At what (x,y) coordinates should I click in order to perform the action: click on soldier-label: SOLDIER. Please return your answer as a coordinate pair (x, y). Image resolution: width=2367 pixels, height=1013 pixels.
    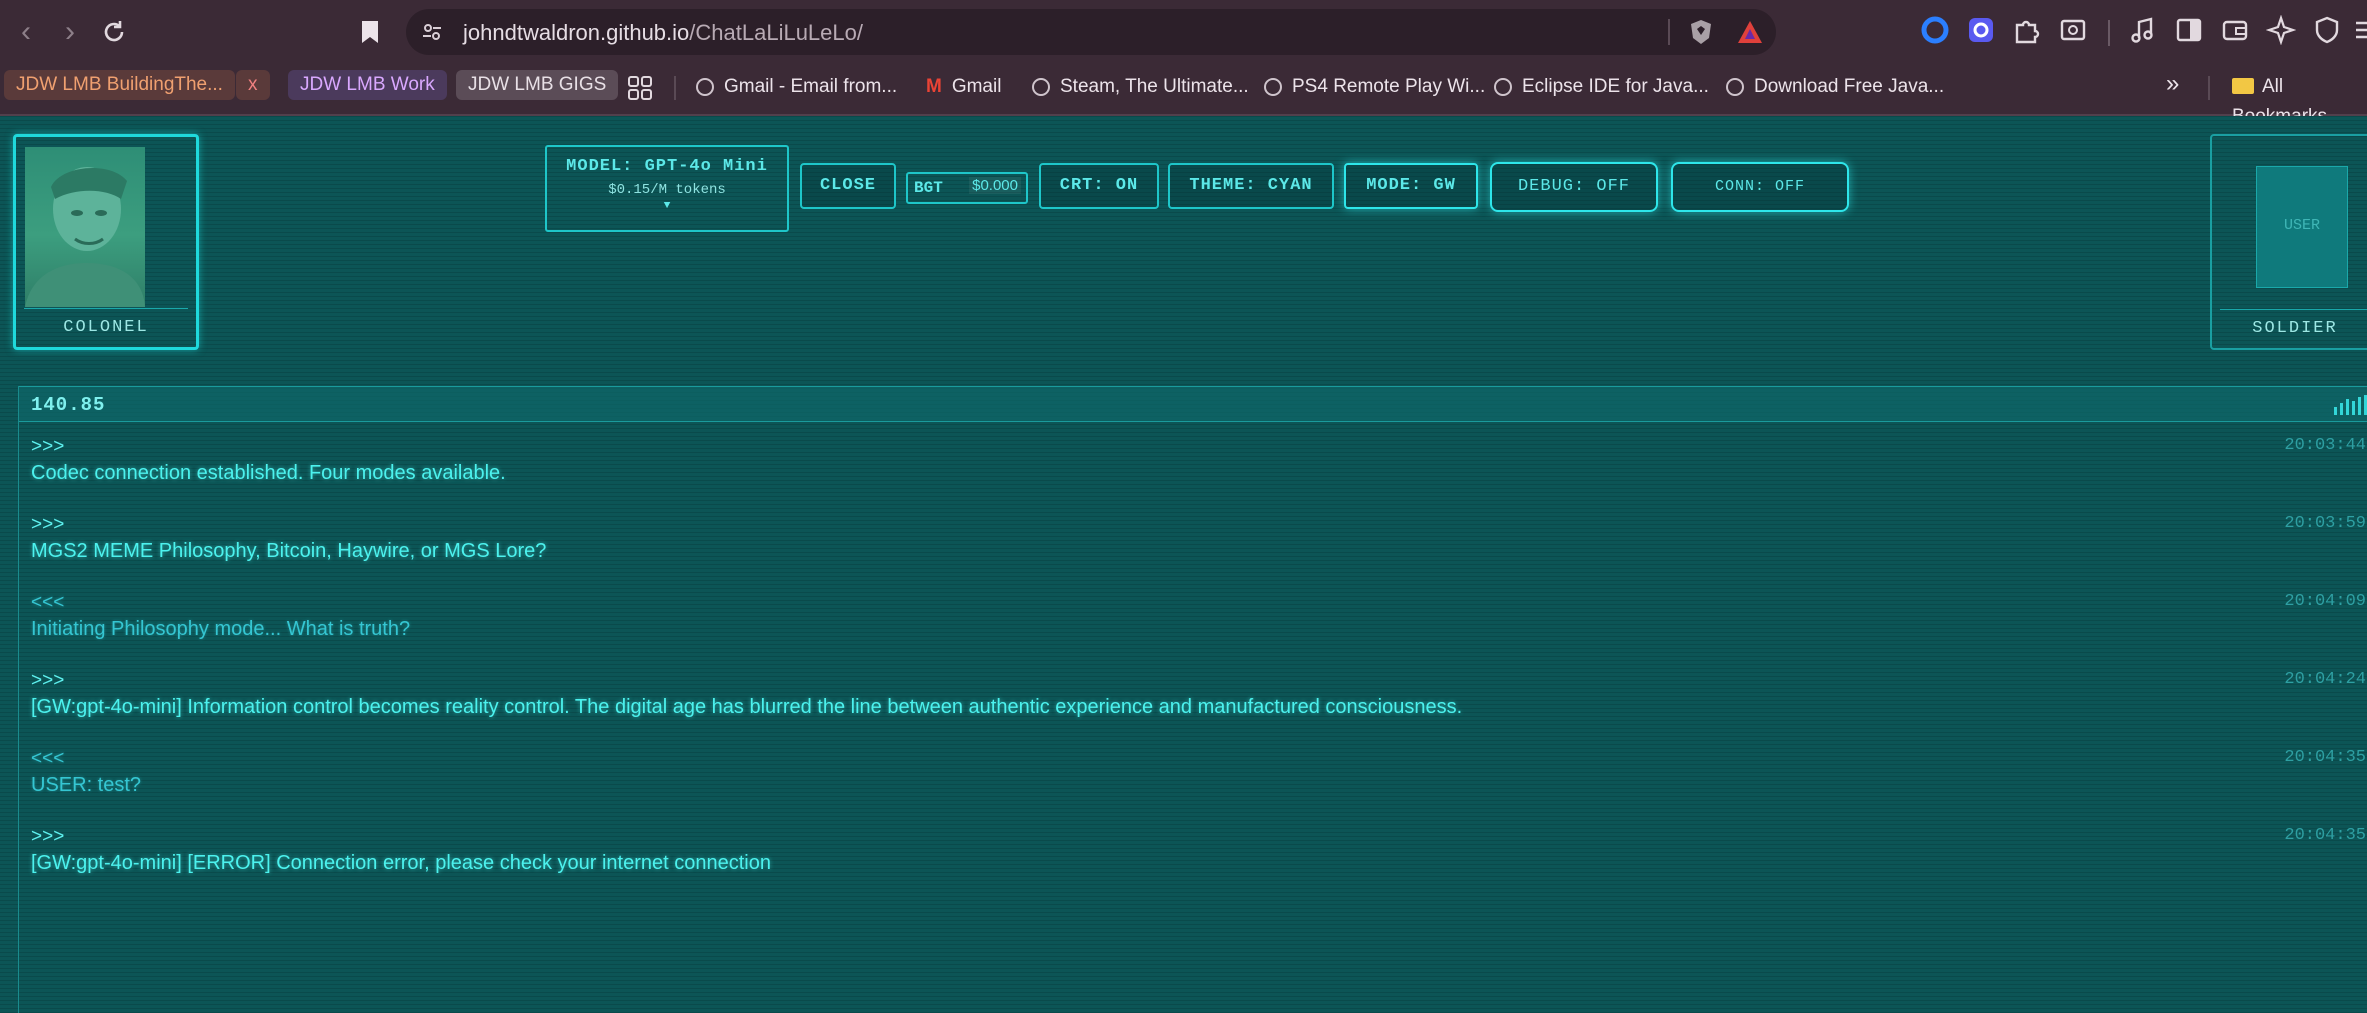
    Looking at the image, I should click on (2295, 328).